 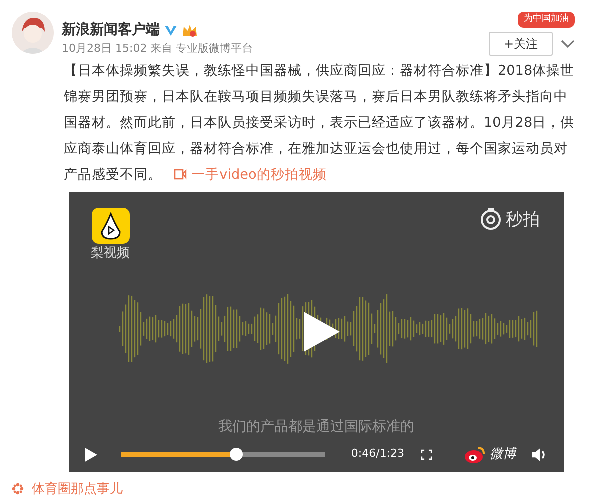 I want to click on time-display: 0:46/1:23, so click(x=378, y=454).